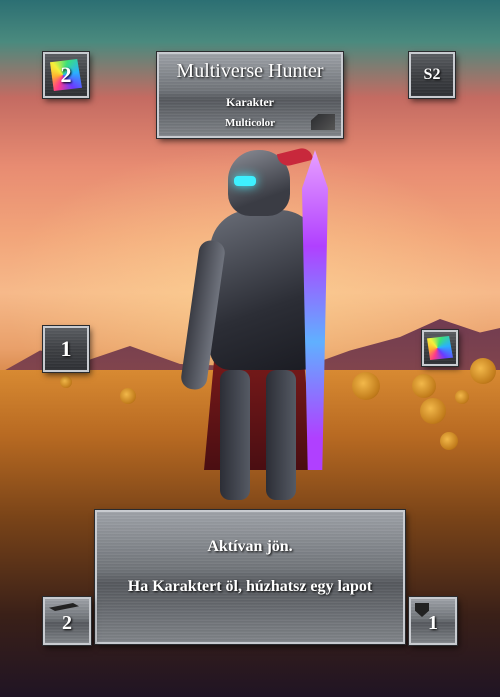 The width and height of the screenshot is (500, 697). I want to click on set-code: S2, so click(432, 74).